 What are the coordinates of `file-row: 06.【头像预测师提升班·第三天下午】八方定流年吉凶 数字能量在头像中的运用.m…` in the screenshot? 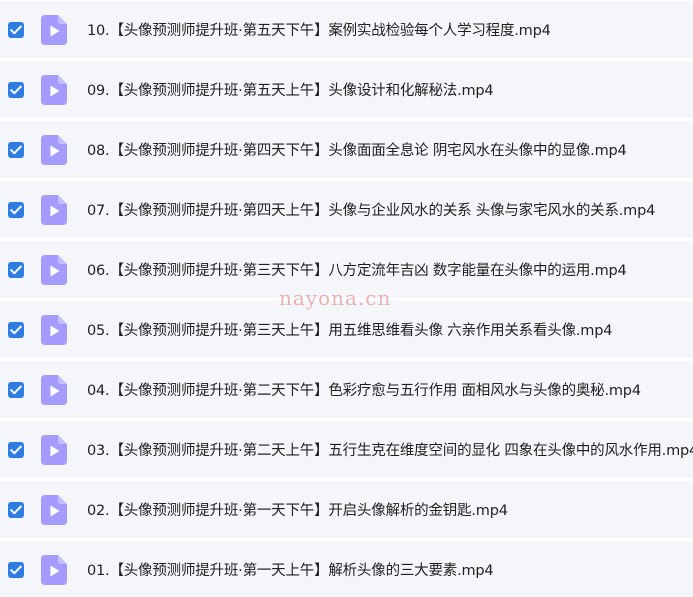 It's located at (346, 269).